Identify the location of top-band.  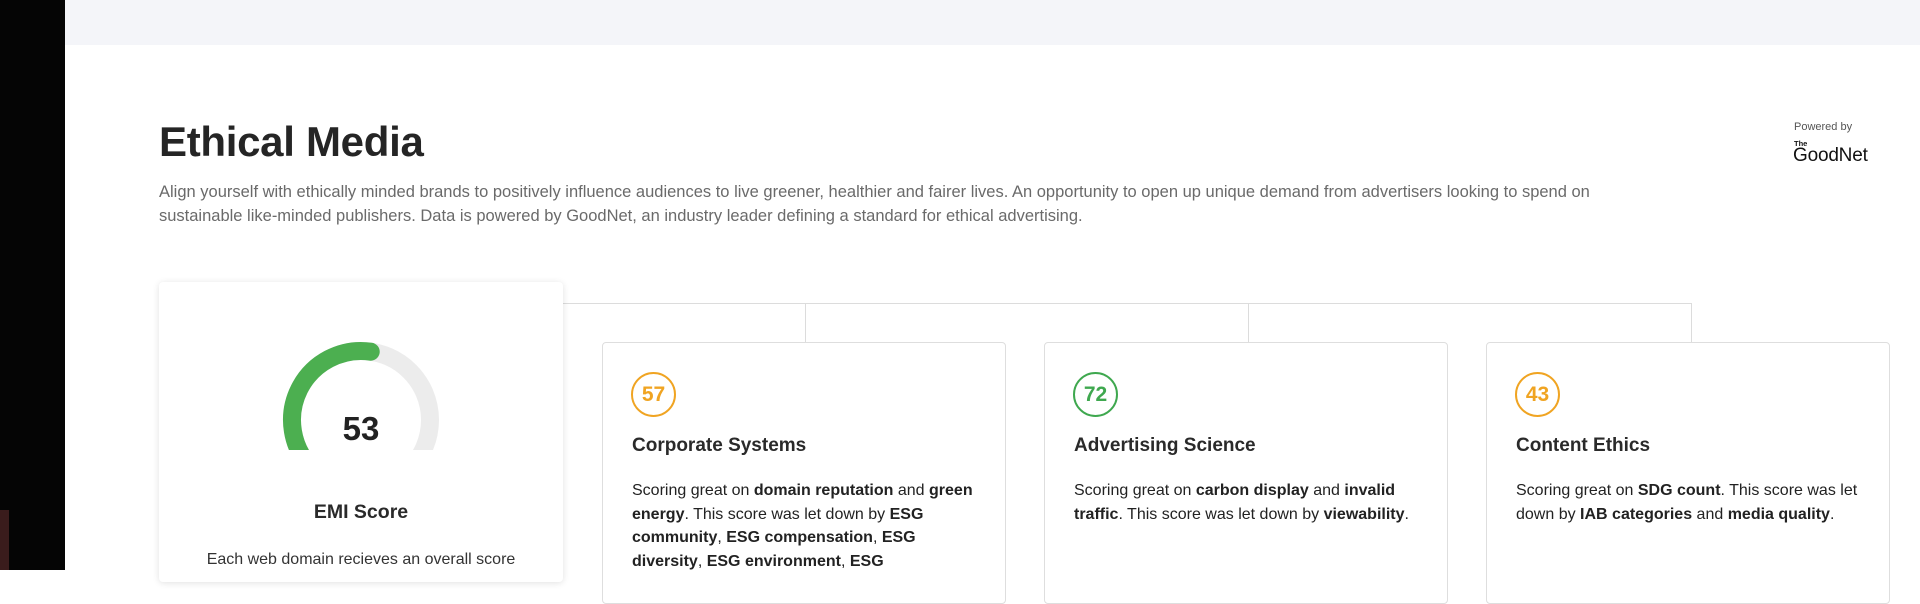
(992, 22).